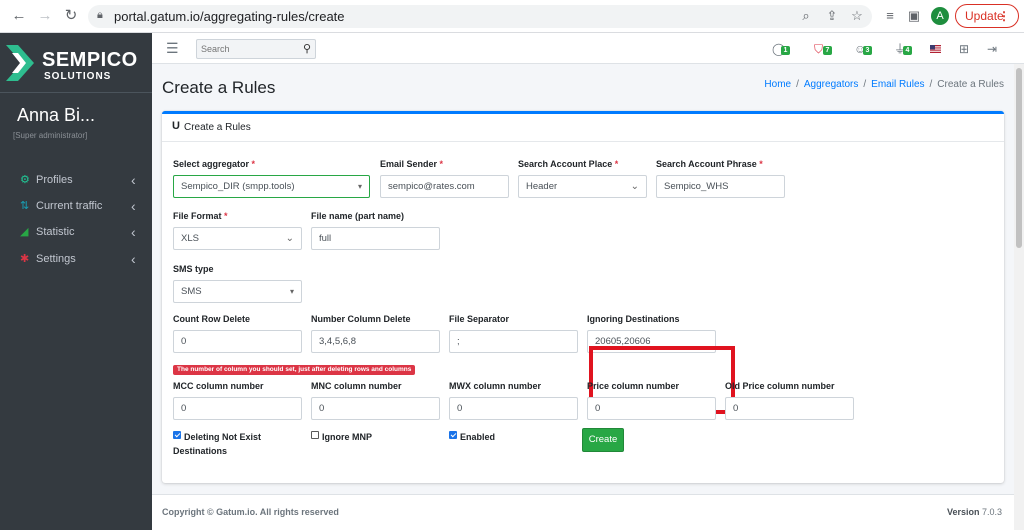  I want to click on brand-logo: SEMPICO SOLUTIONS, so click(76, 63).